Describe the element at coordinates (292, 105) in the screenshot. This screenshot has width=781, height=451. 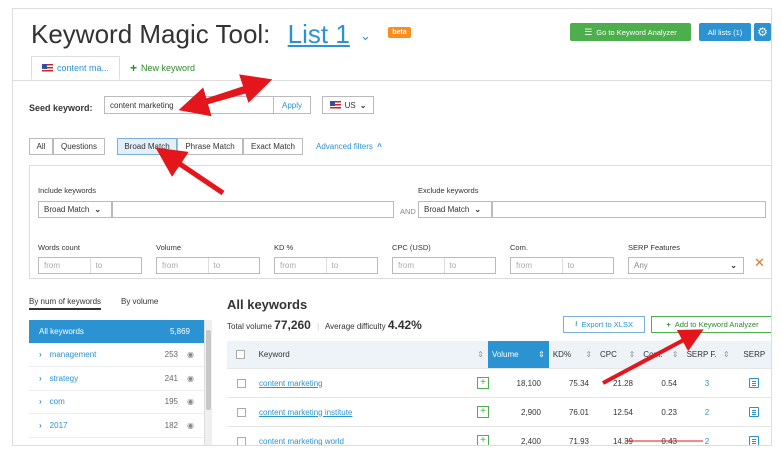
I see `apply-button: Apply` at that location.